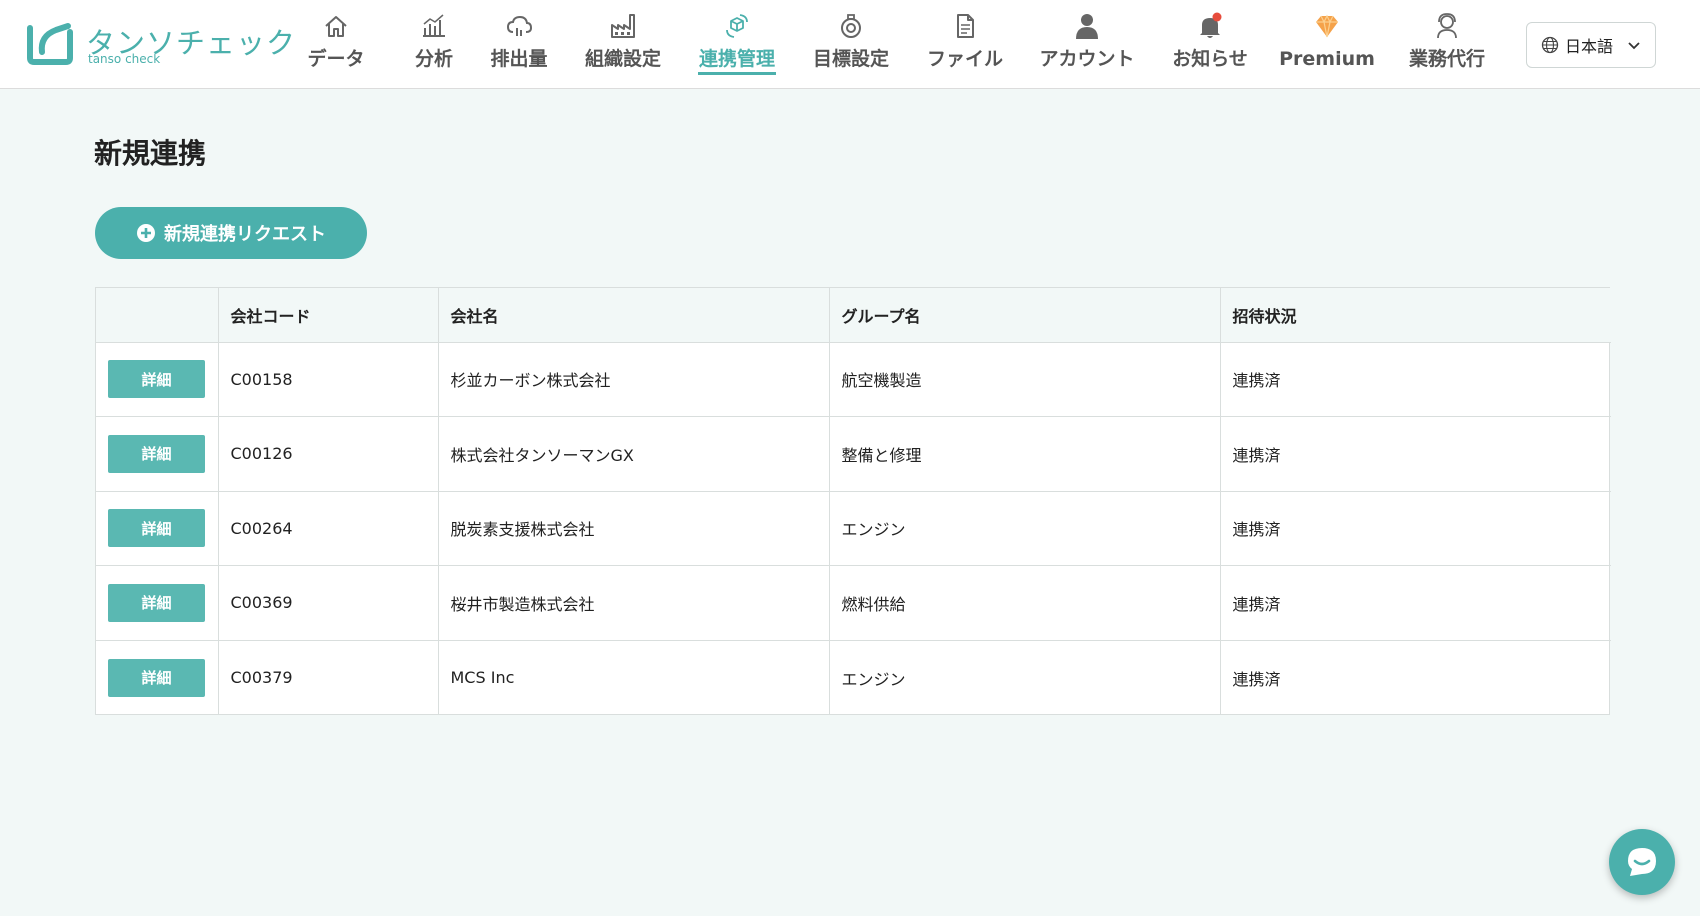 The image size is (1700, 916). Describe the element at coordinates (1634, 46) in the screenshot. I see `chevron-down-icon` at that location.